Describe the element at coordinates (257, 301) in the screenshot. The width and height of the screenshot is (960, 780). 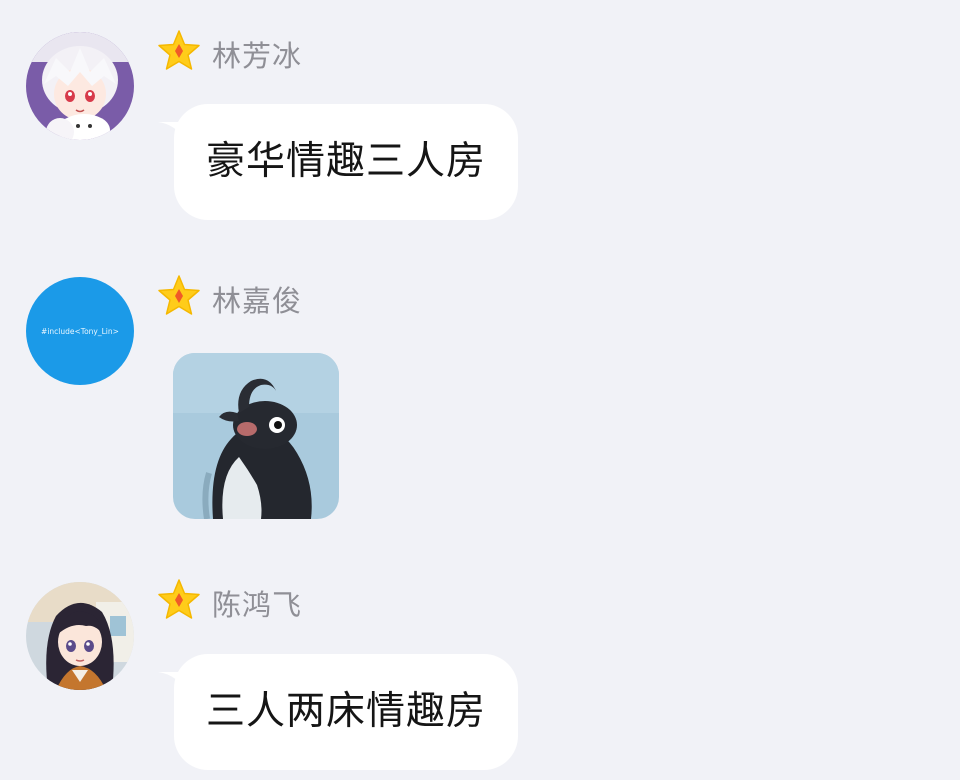
I see `sender-name: 林嘉俊` at that location.